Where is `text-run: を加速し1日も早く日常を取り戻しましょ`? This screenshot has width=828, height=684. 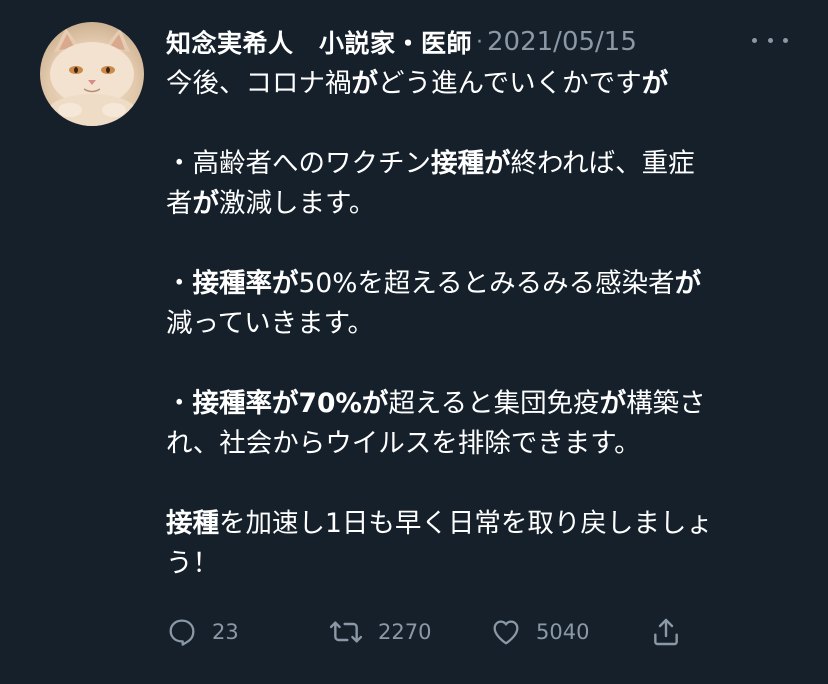
text-run: を加速し1日も早く日常を取り戻しましょ is located at coordinates (466, 523).